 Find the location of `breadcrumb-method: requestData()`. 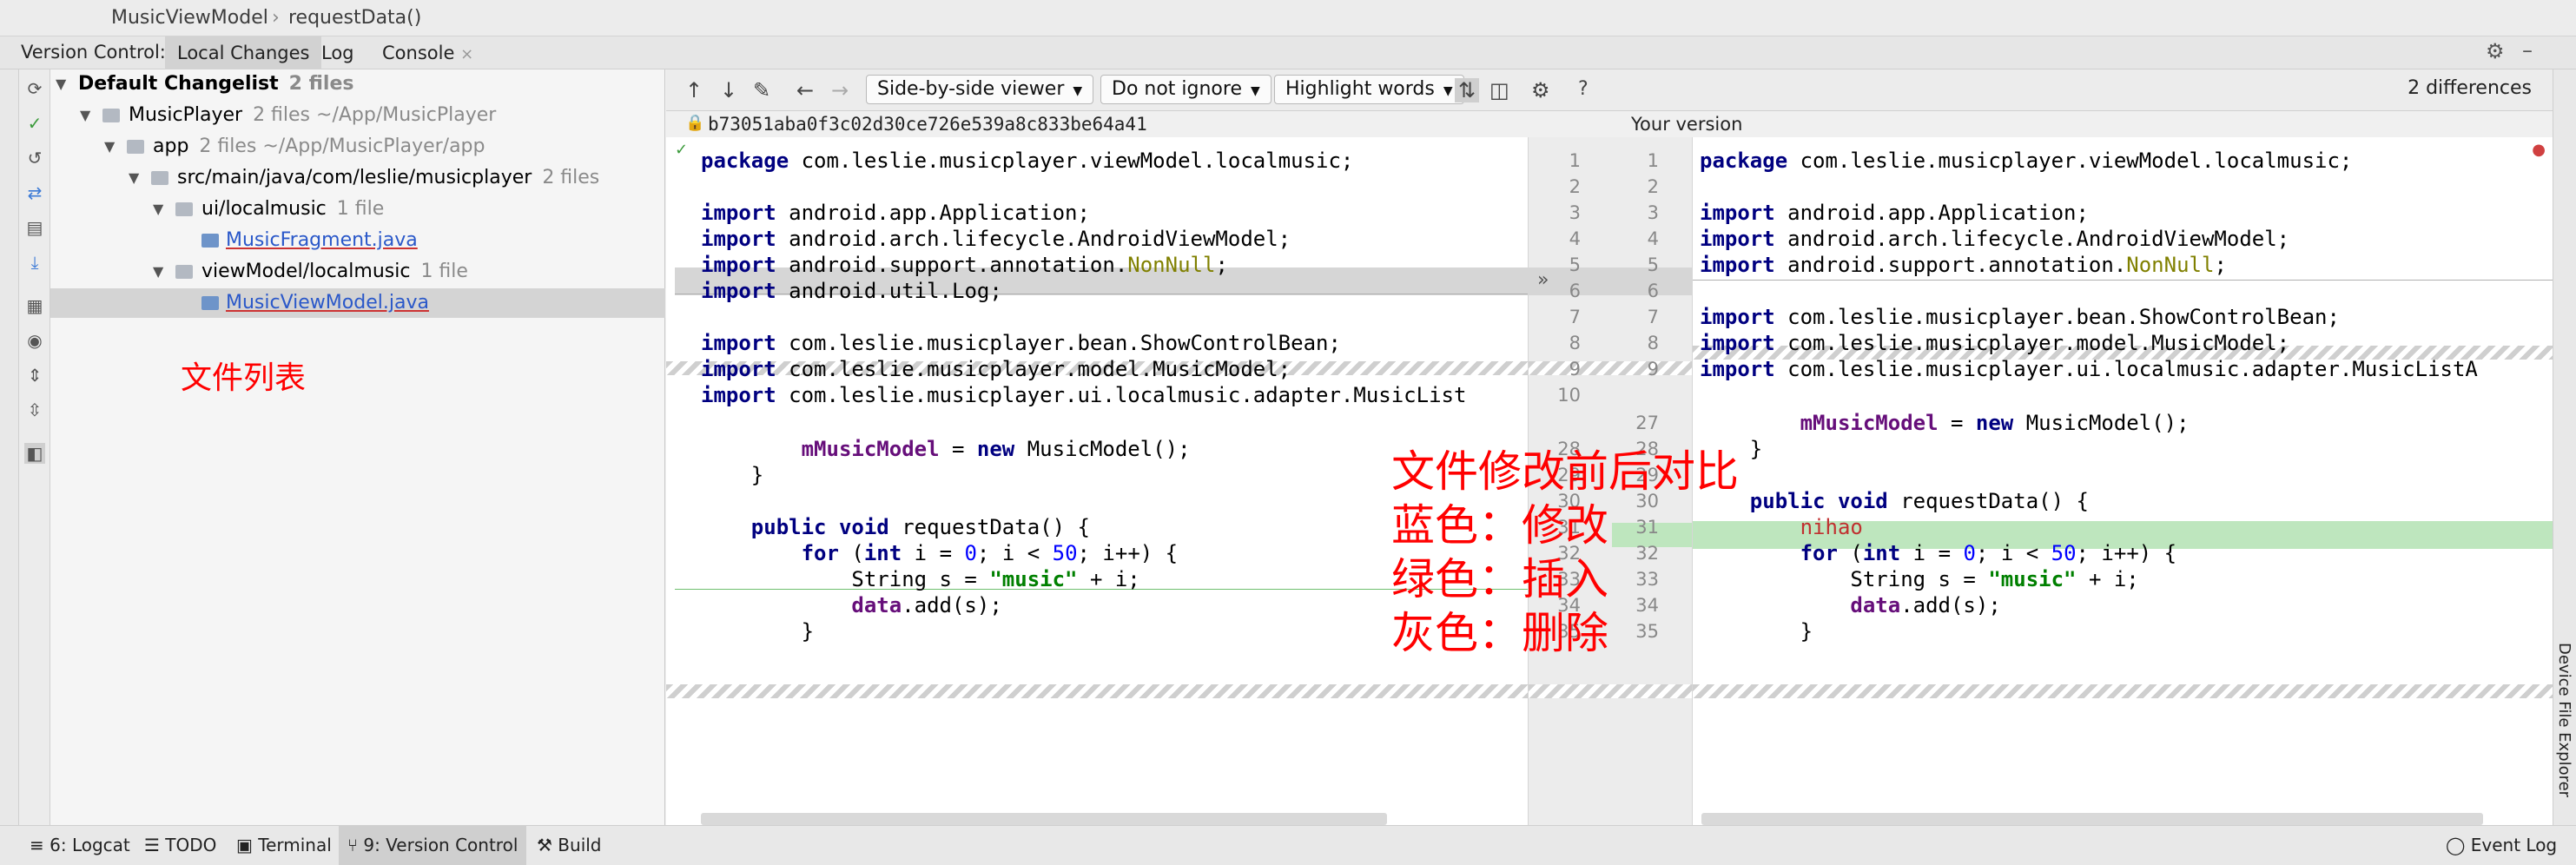

breadcrumb-method: requestData() is located at coordinates (354, 18).